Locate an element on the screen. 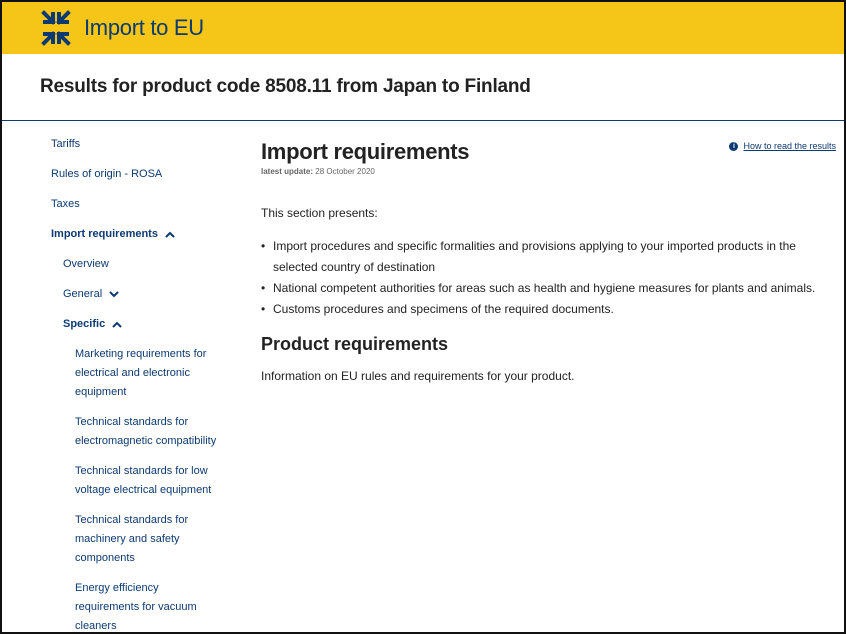  last-update-value: 28 October 2020 is located at coordinates (345, 171).